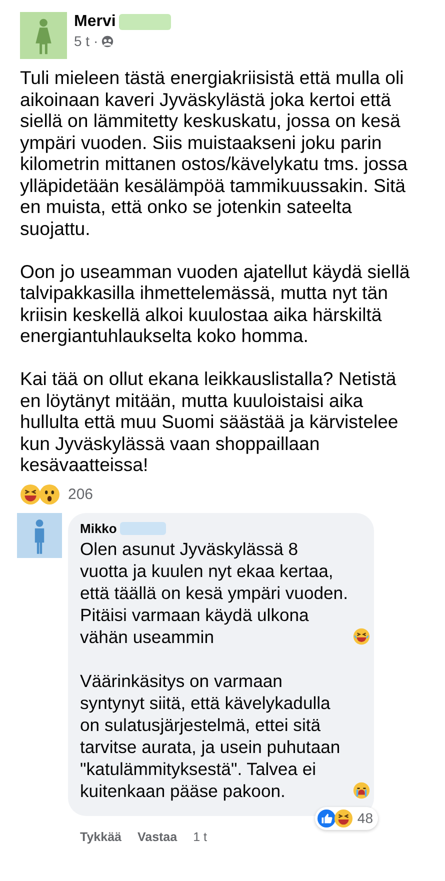 The image size is (445, 881). I want to click on post-text: Kai tää on ollut ekana leikkauslistalla? Netistä en löytänyt mitään, mutta kuuloistaisi aika hullulta että muu Suomi säästää ja kärvistelee kun Jyväskylässä vaan shoppaillaan kesävaatteissa!, so click(210, 422).